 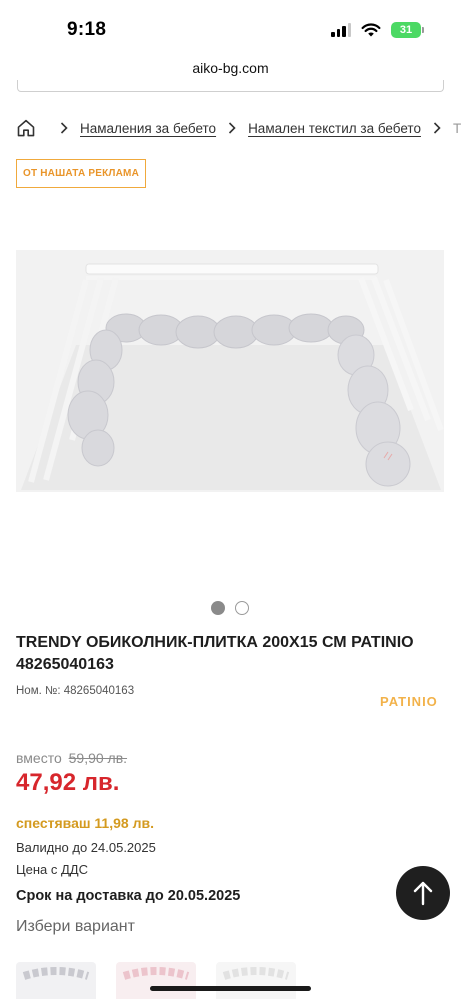 I want to click on ad-badge: ОТ НАШАТА РЕКЛАМА, so click(x=81, y=173).